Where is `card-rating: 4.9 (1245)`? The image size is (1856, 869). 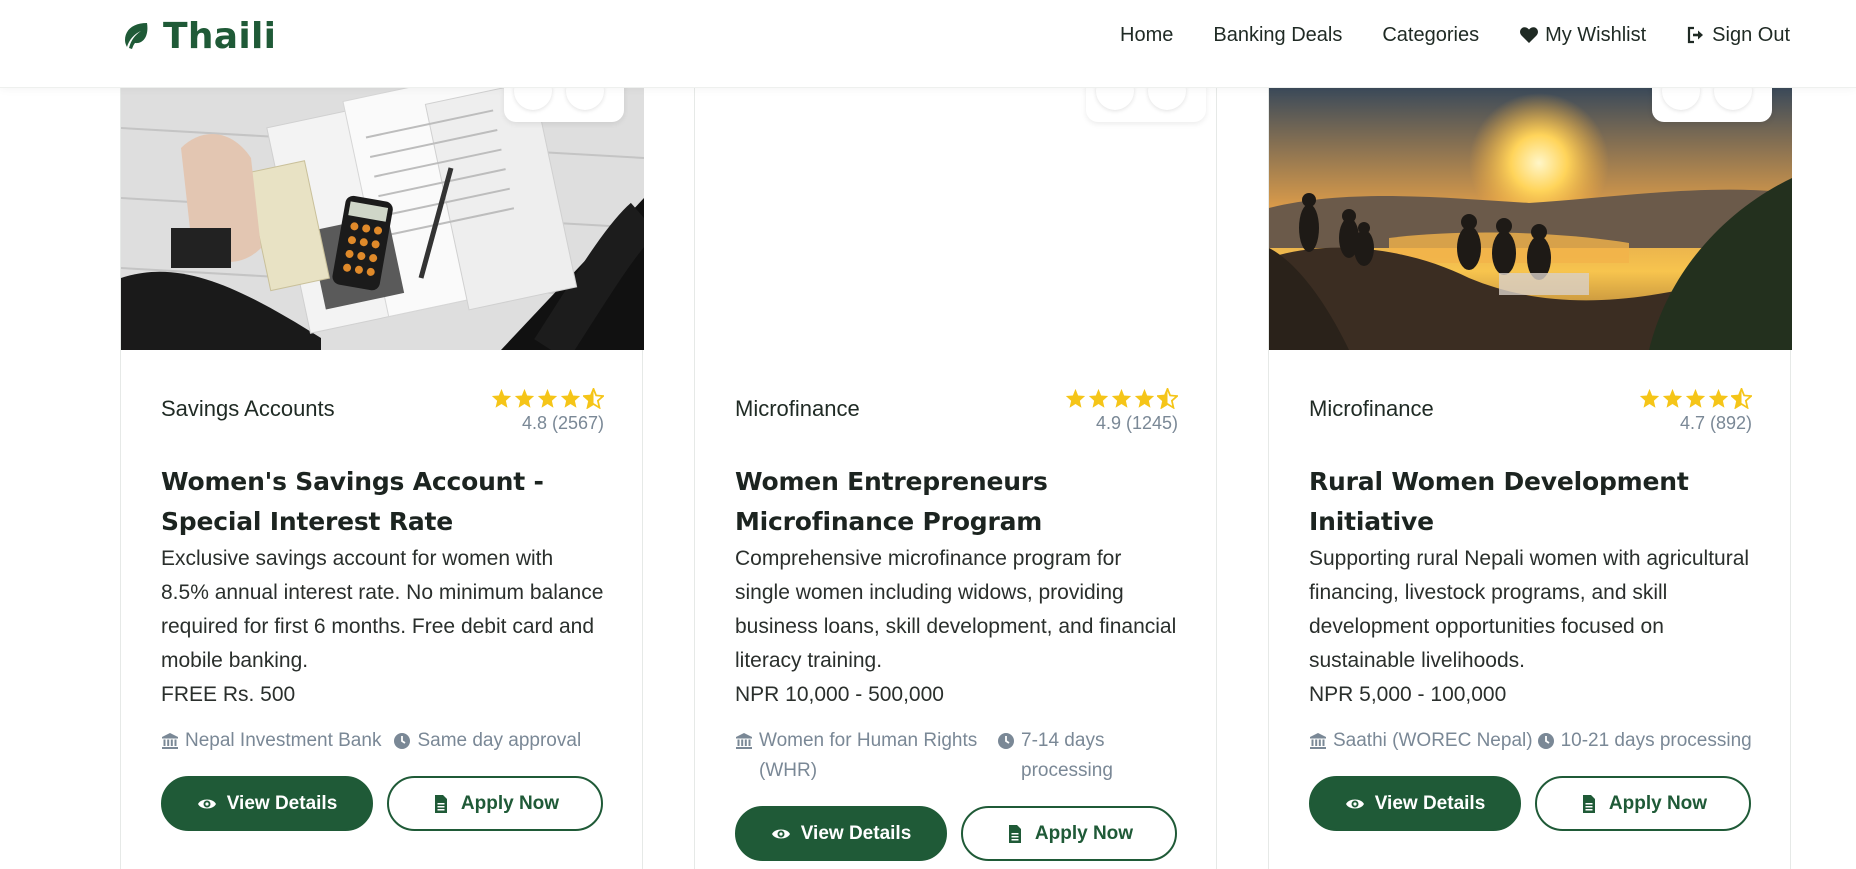 card-rating: 4.9 (1245) is located at coordinates (1121, 411).